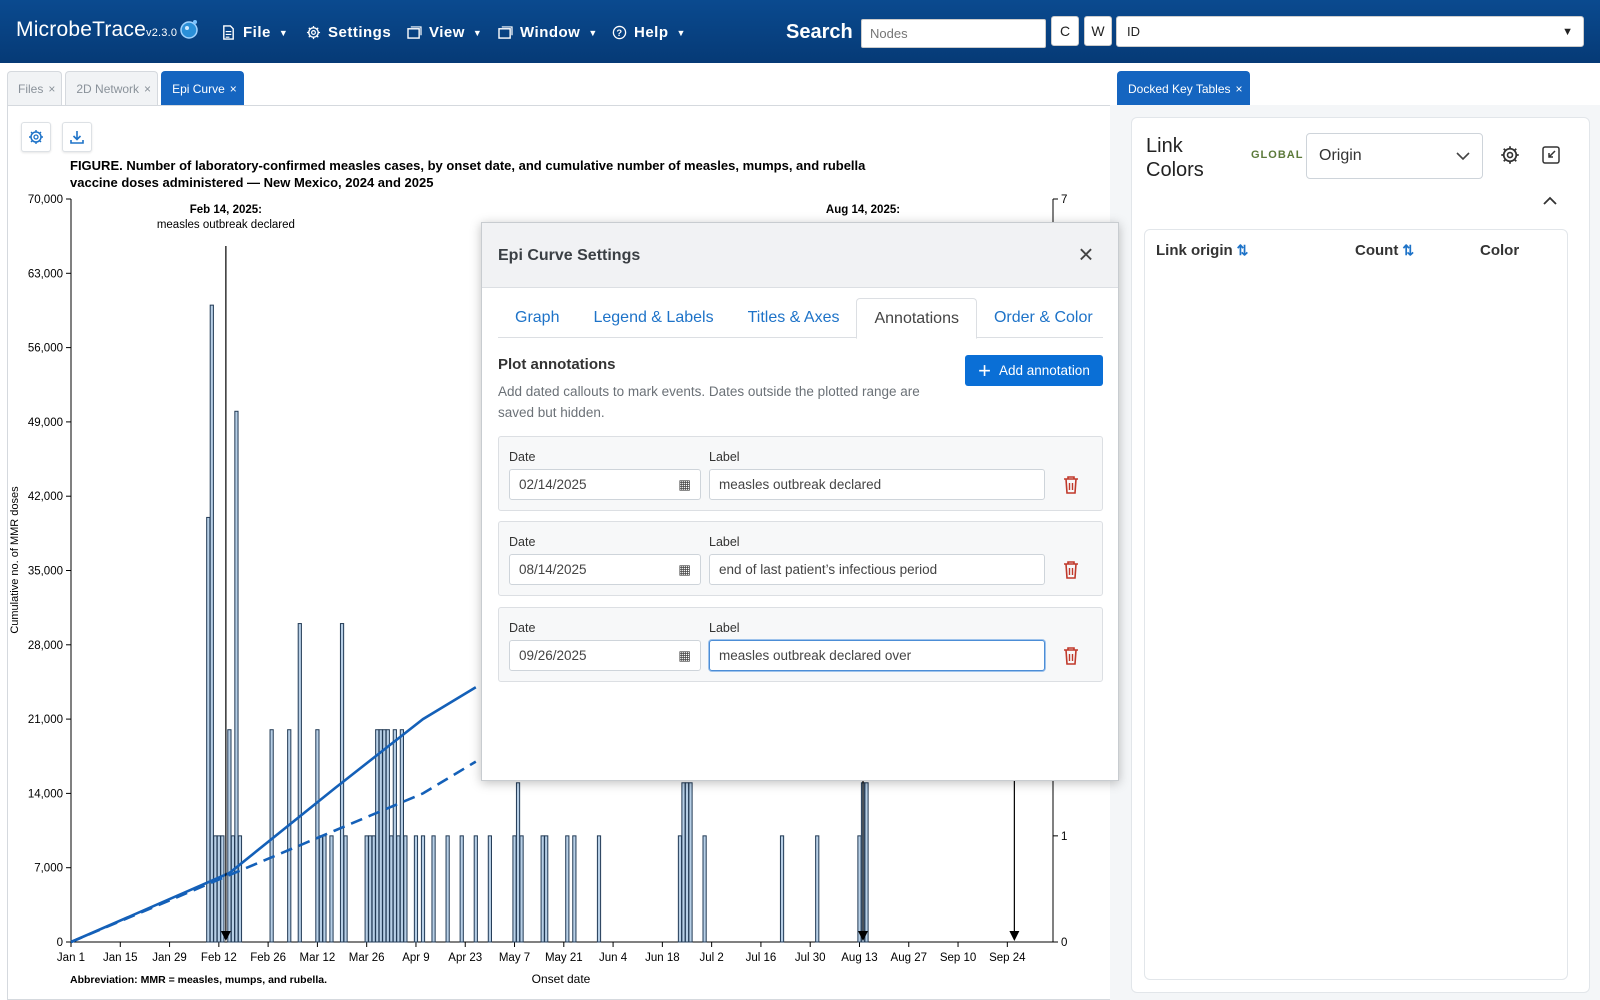 Image resolution: width=1600 pixels, height=1000 pixels. Describe the element at coordinates (1500, 250) in the screenshot. I see `column-header-label: Color` at that location.